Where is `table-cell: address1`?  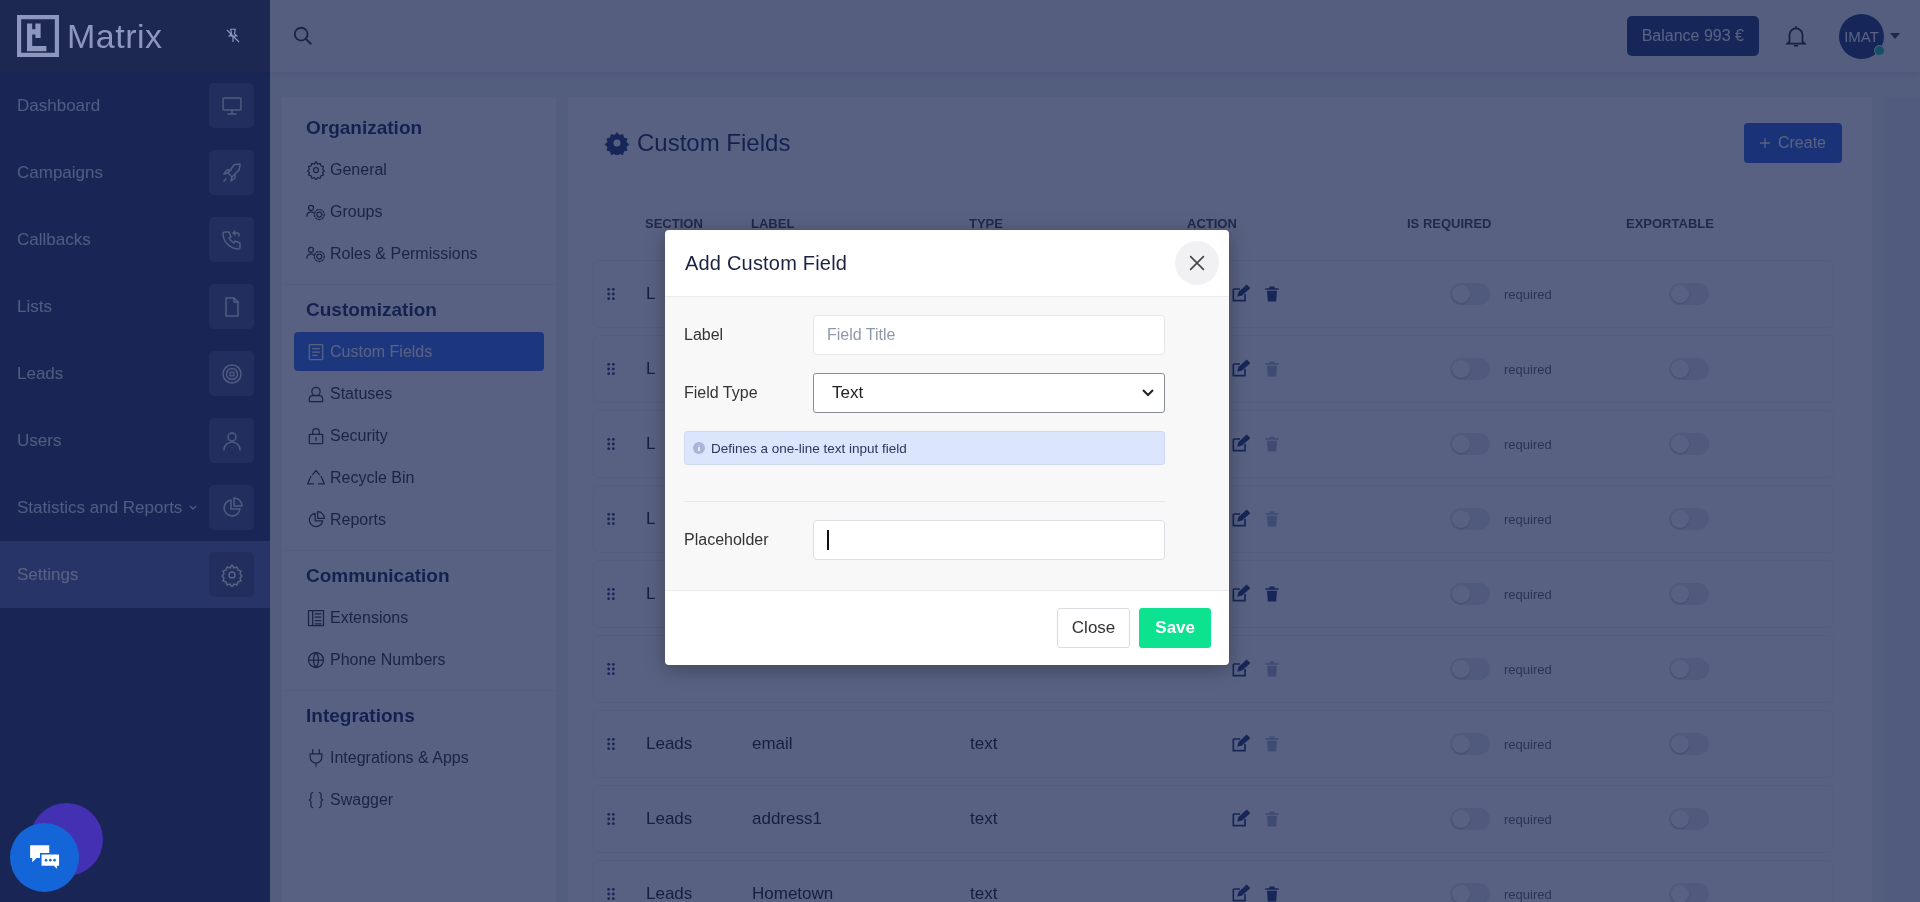 table-cell: address1 is located at coordinates (787, 819).